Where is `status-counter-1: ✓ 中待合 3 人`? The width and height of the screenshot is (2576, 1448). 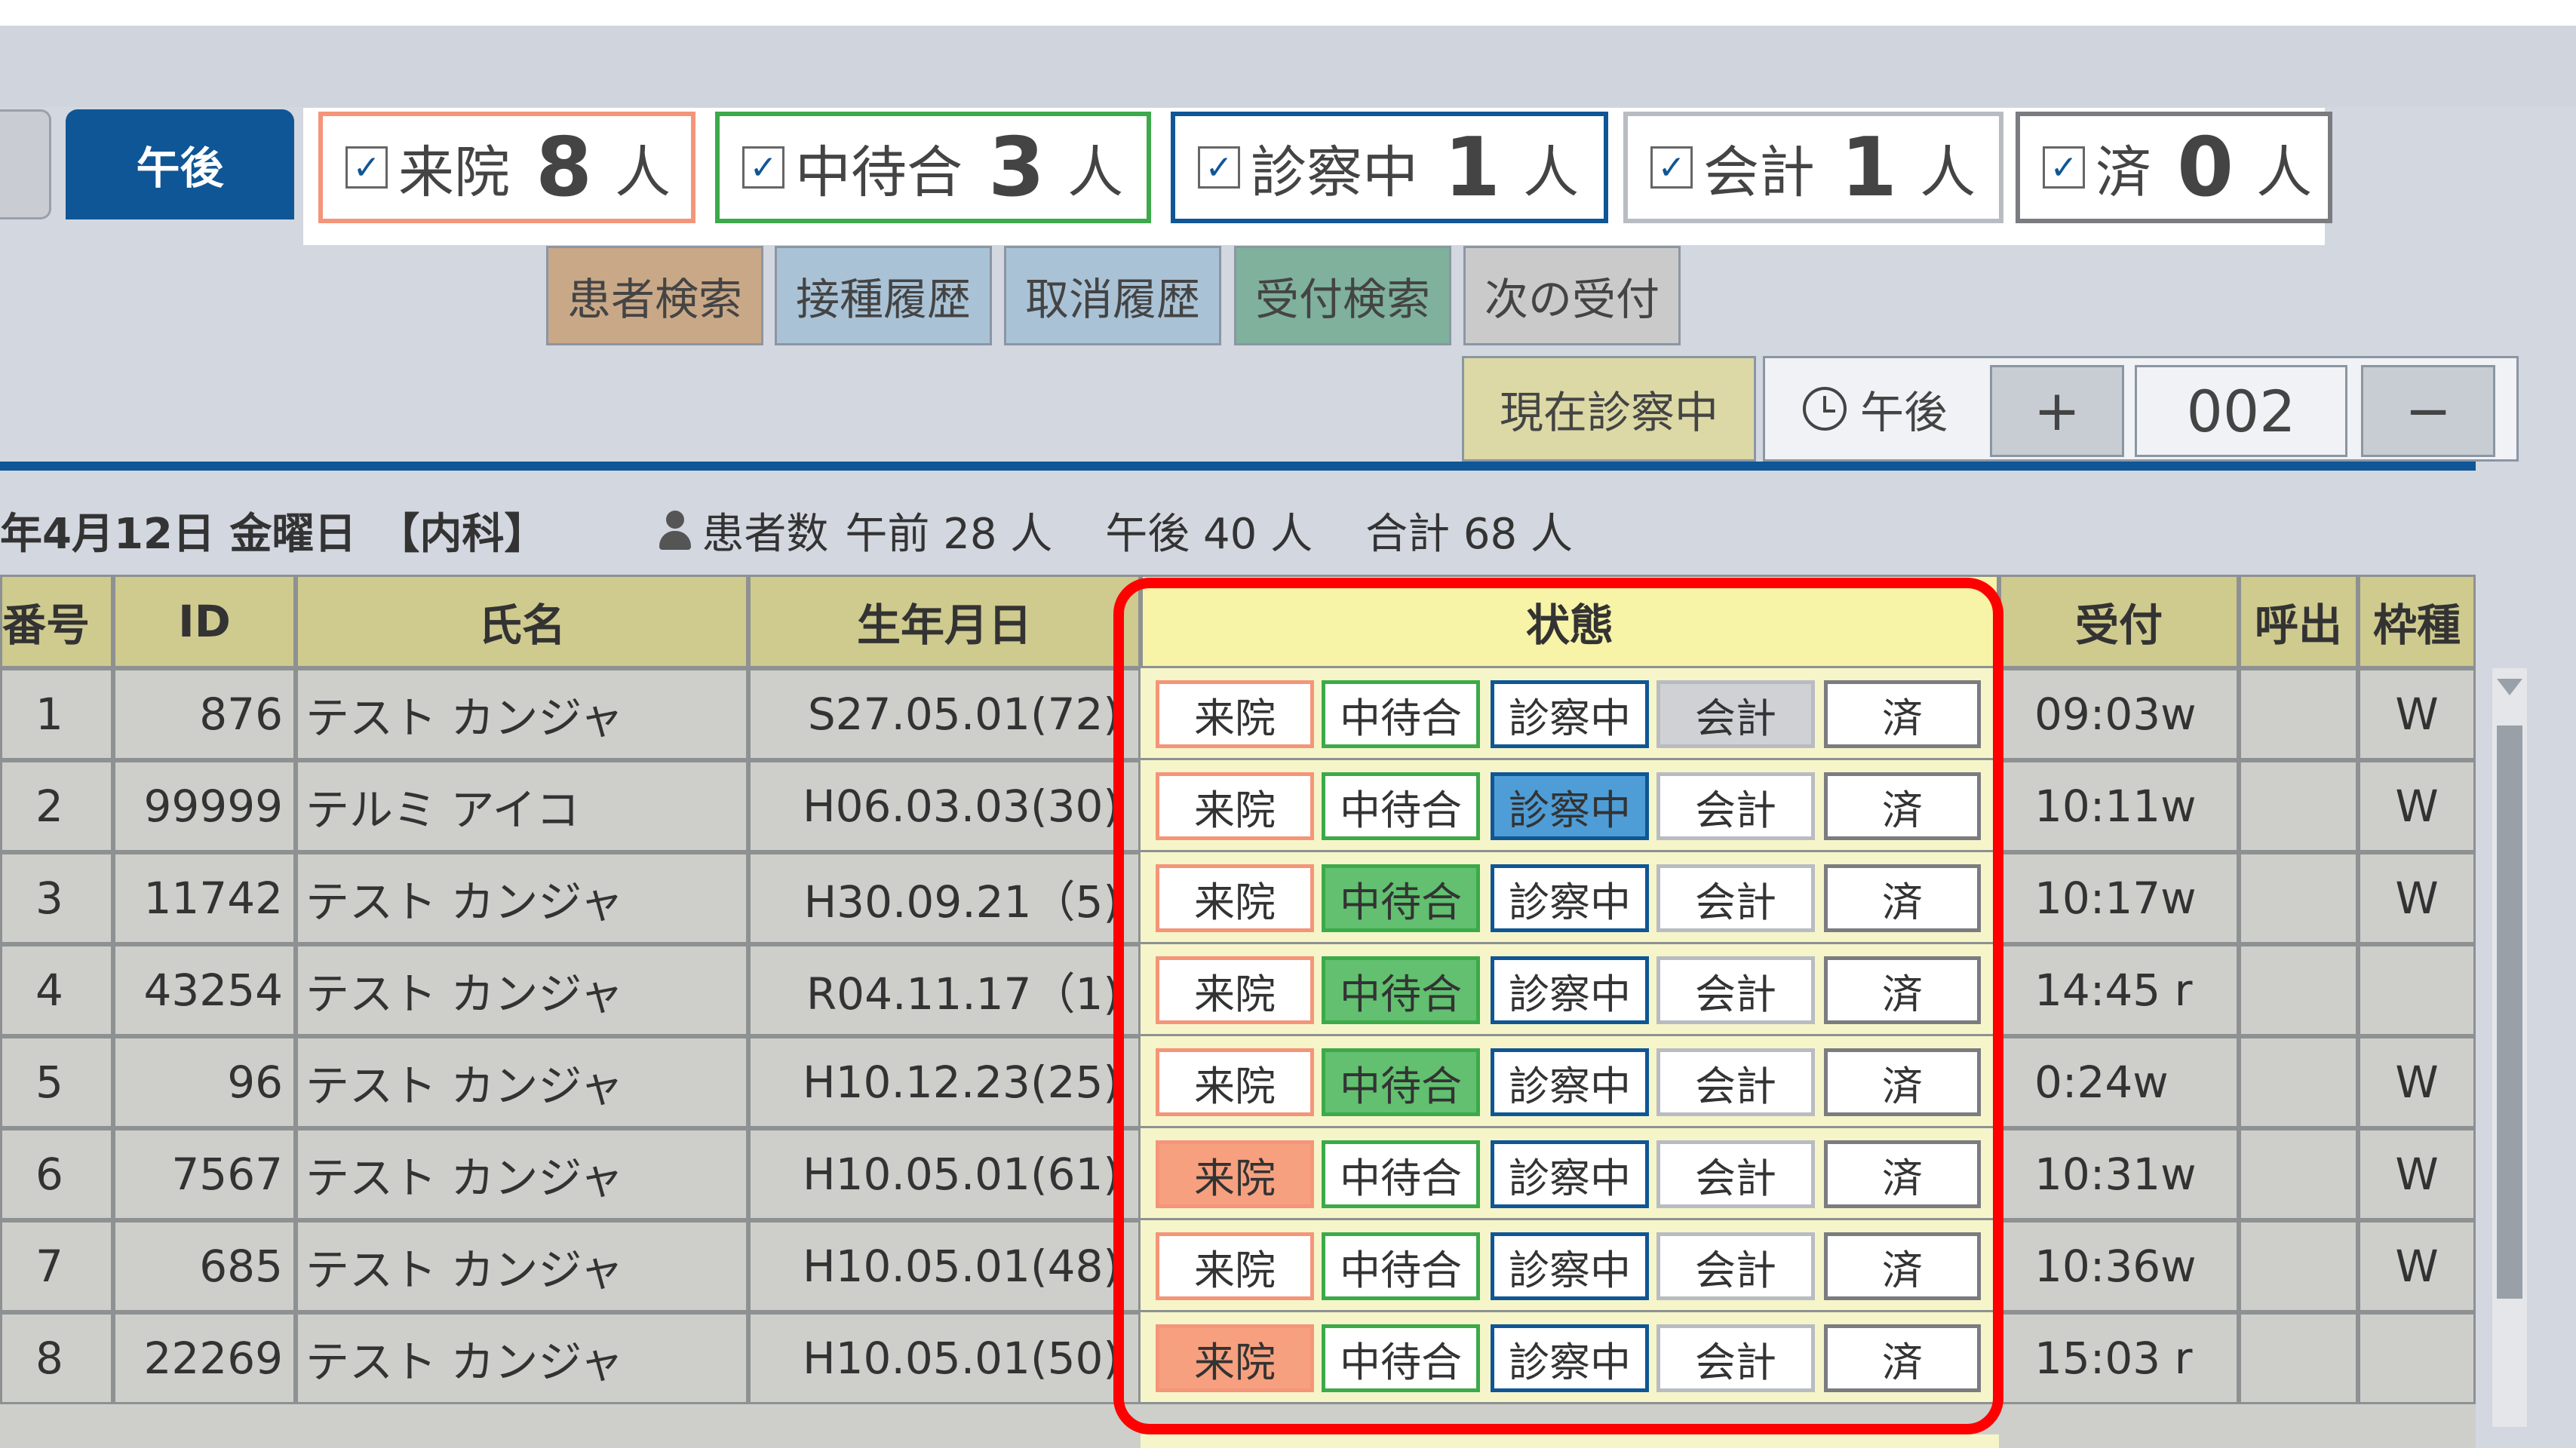 status-counter-1: ✓ 中待合 3 人 is located at coordinates (933, 167).